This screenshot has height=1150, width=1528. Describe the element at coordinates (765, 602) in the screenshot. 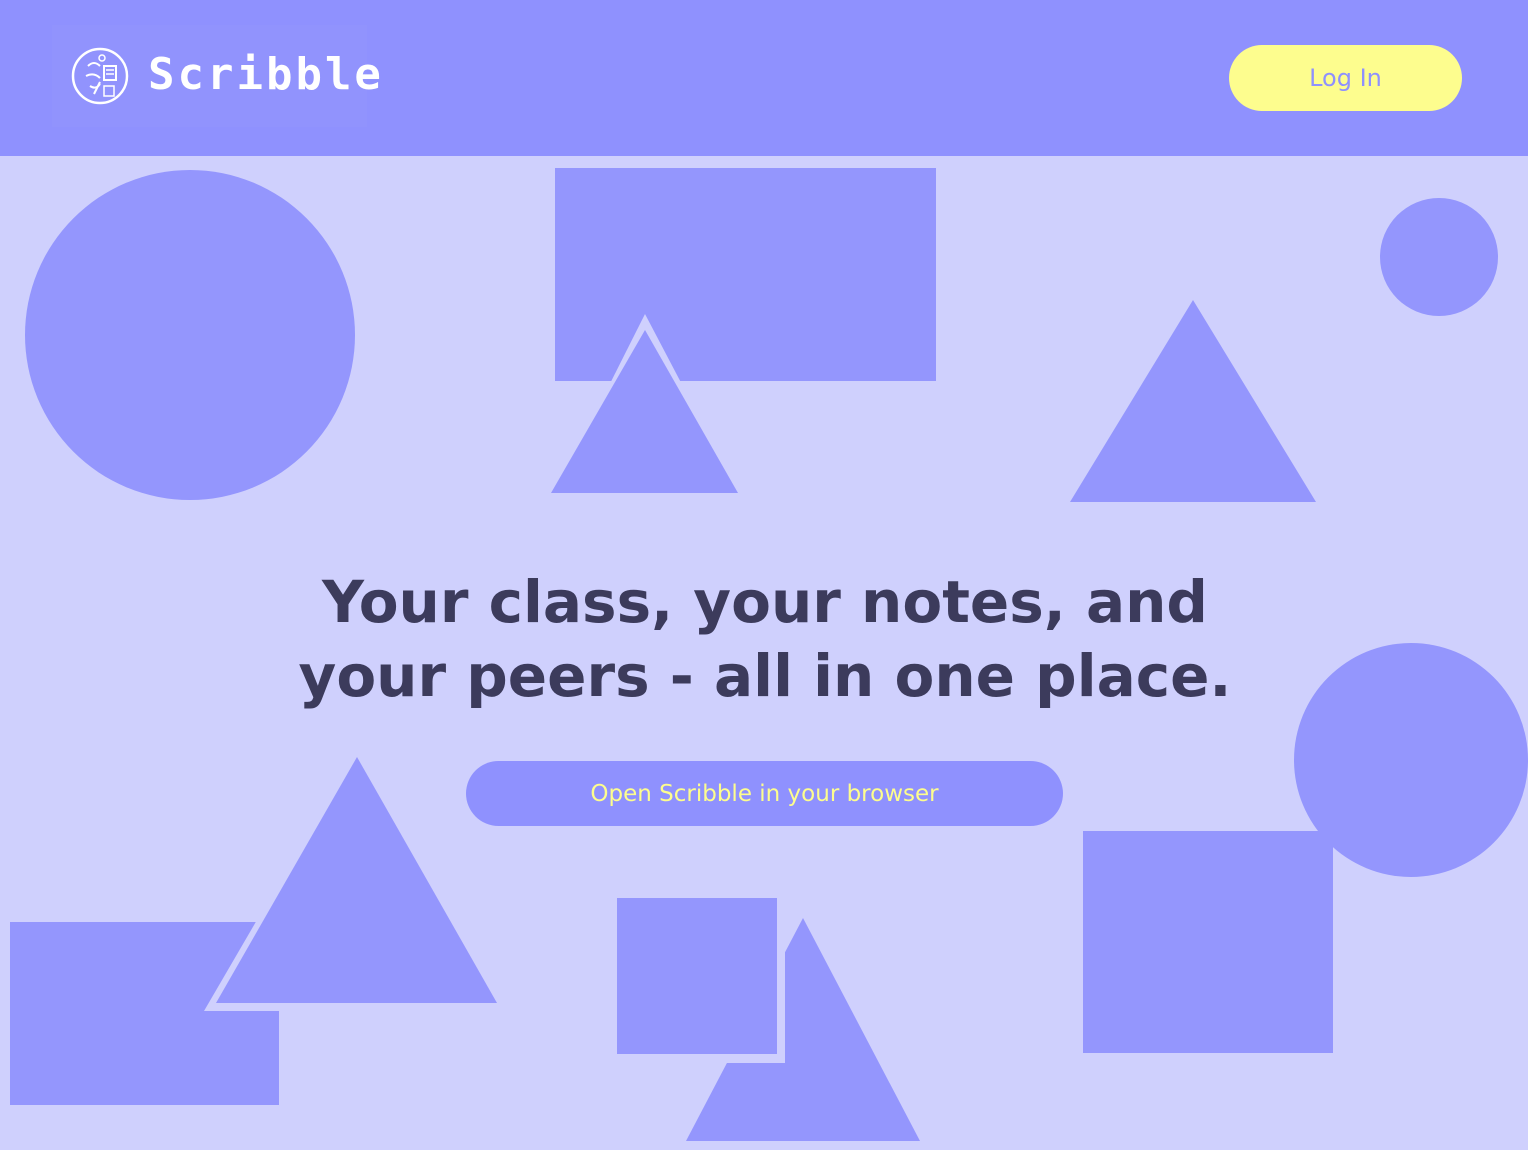

I see `headline-line-1: Your class, your notes, and` at that location.